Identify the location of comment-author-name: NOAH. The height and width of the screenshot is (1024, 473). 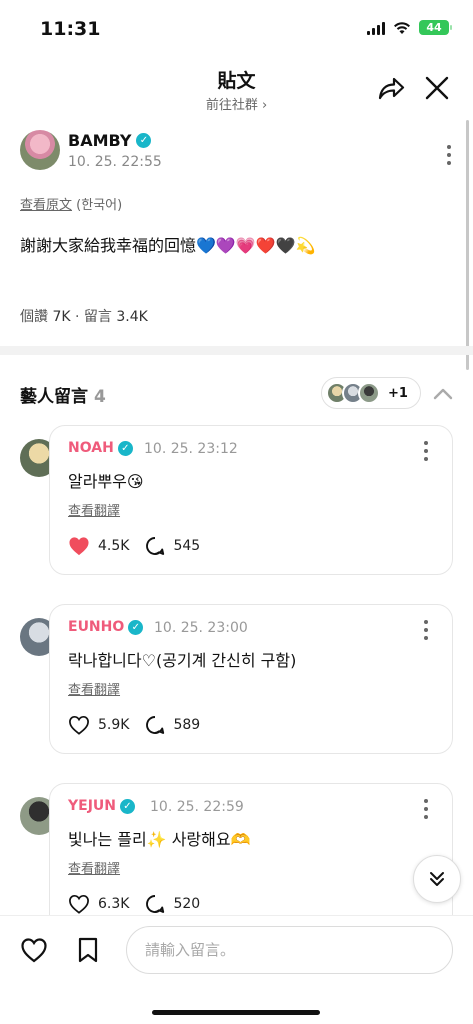
(91, 448).